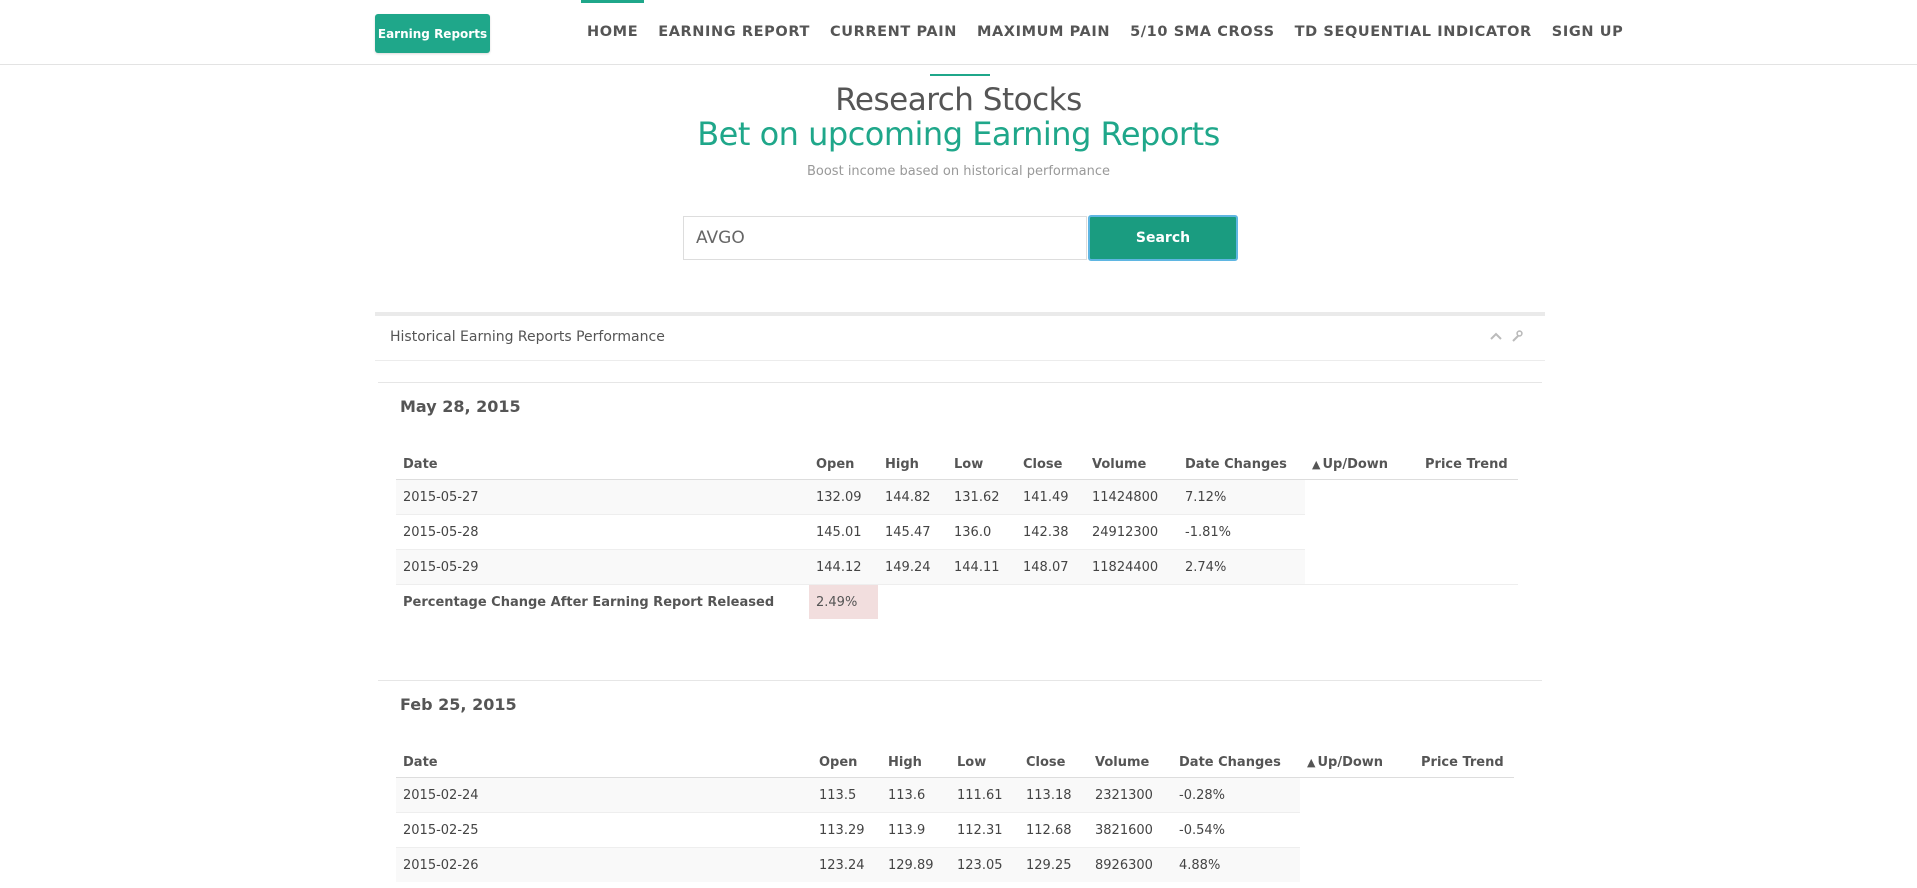  What do you see at coordinates (1131, 532) in the screenshot?
I see `cell-volume: 24912300` at bounding box center [1131, 532].